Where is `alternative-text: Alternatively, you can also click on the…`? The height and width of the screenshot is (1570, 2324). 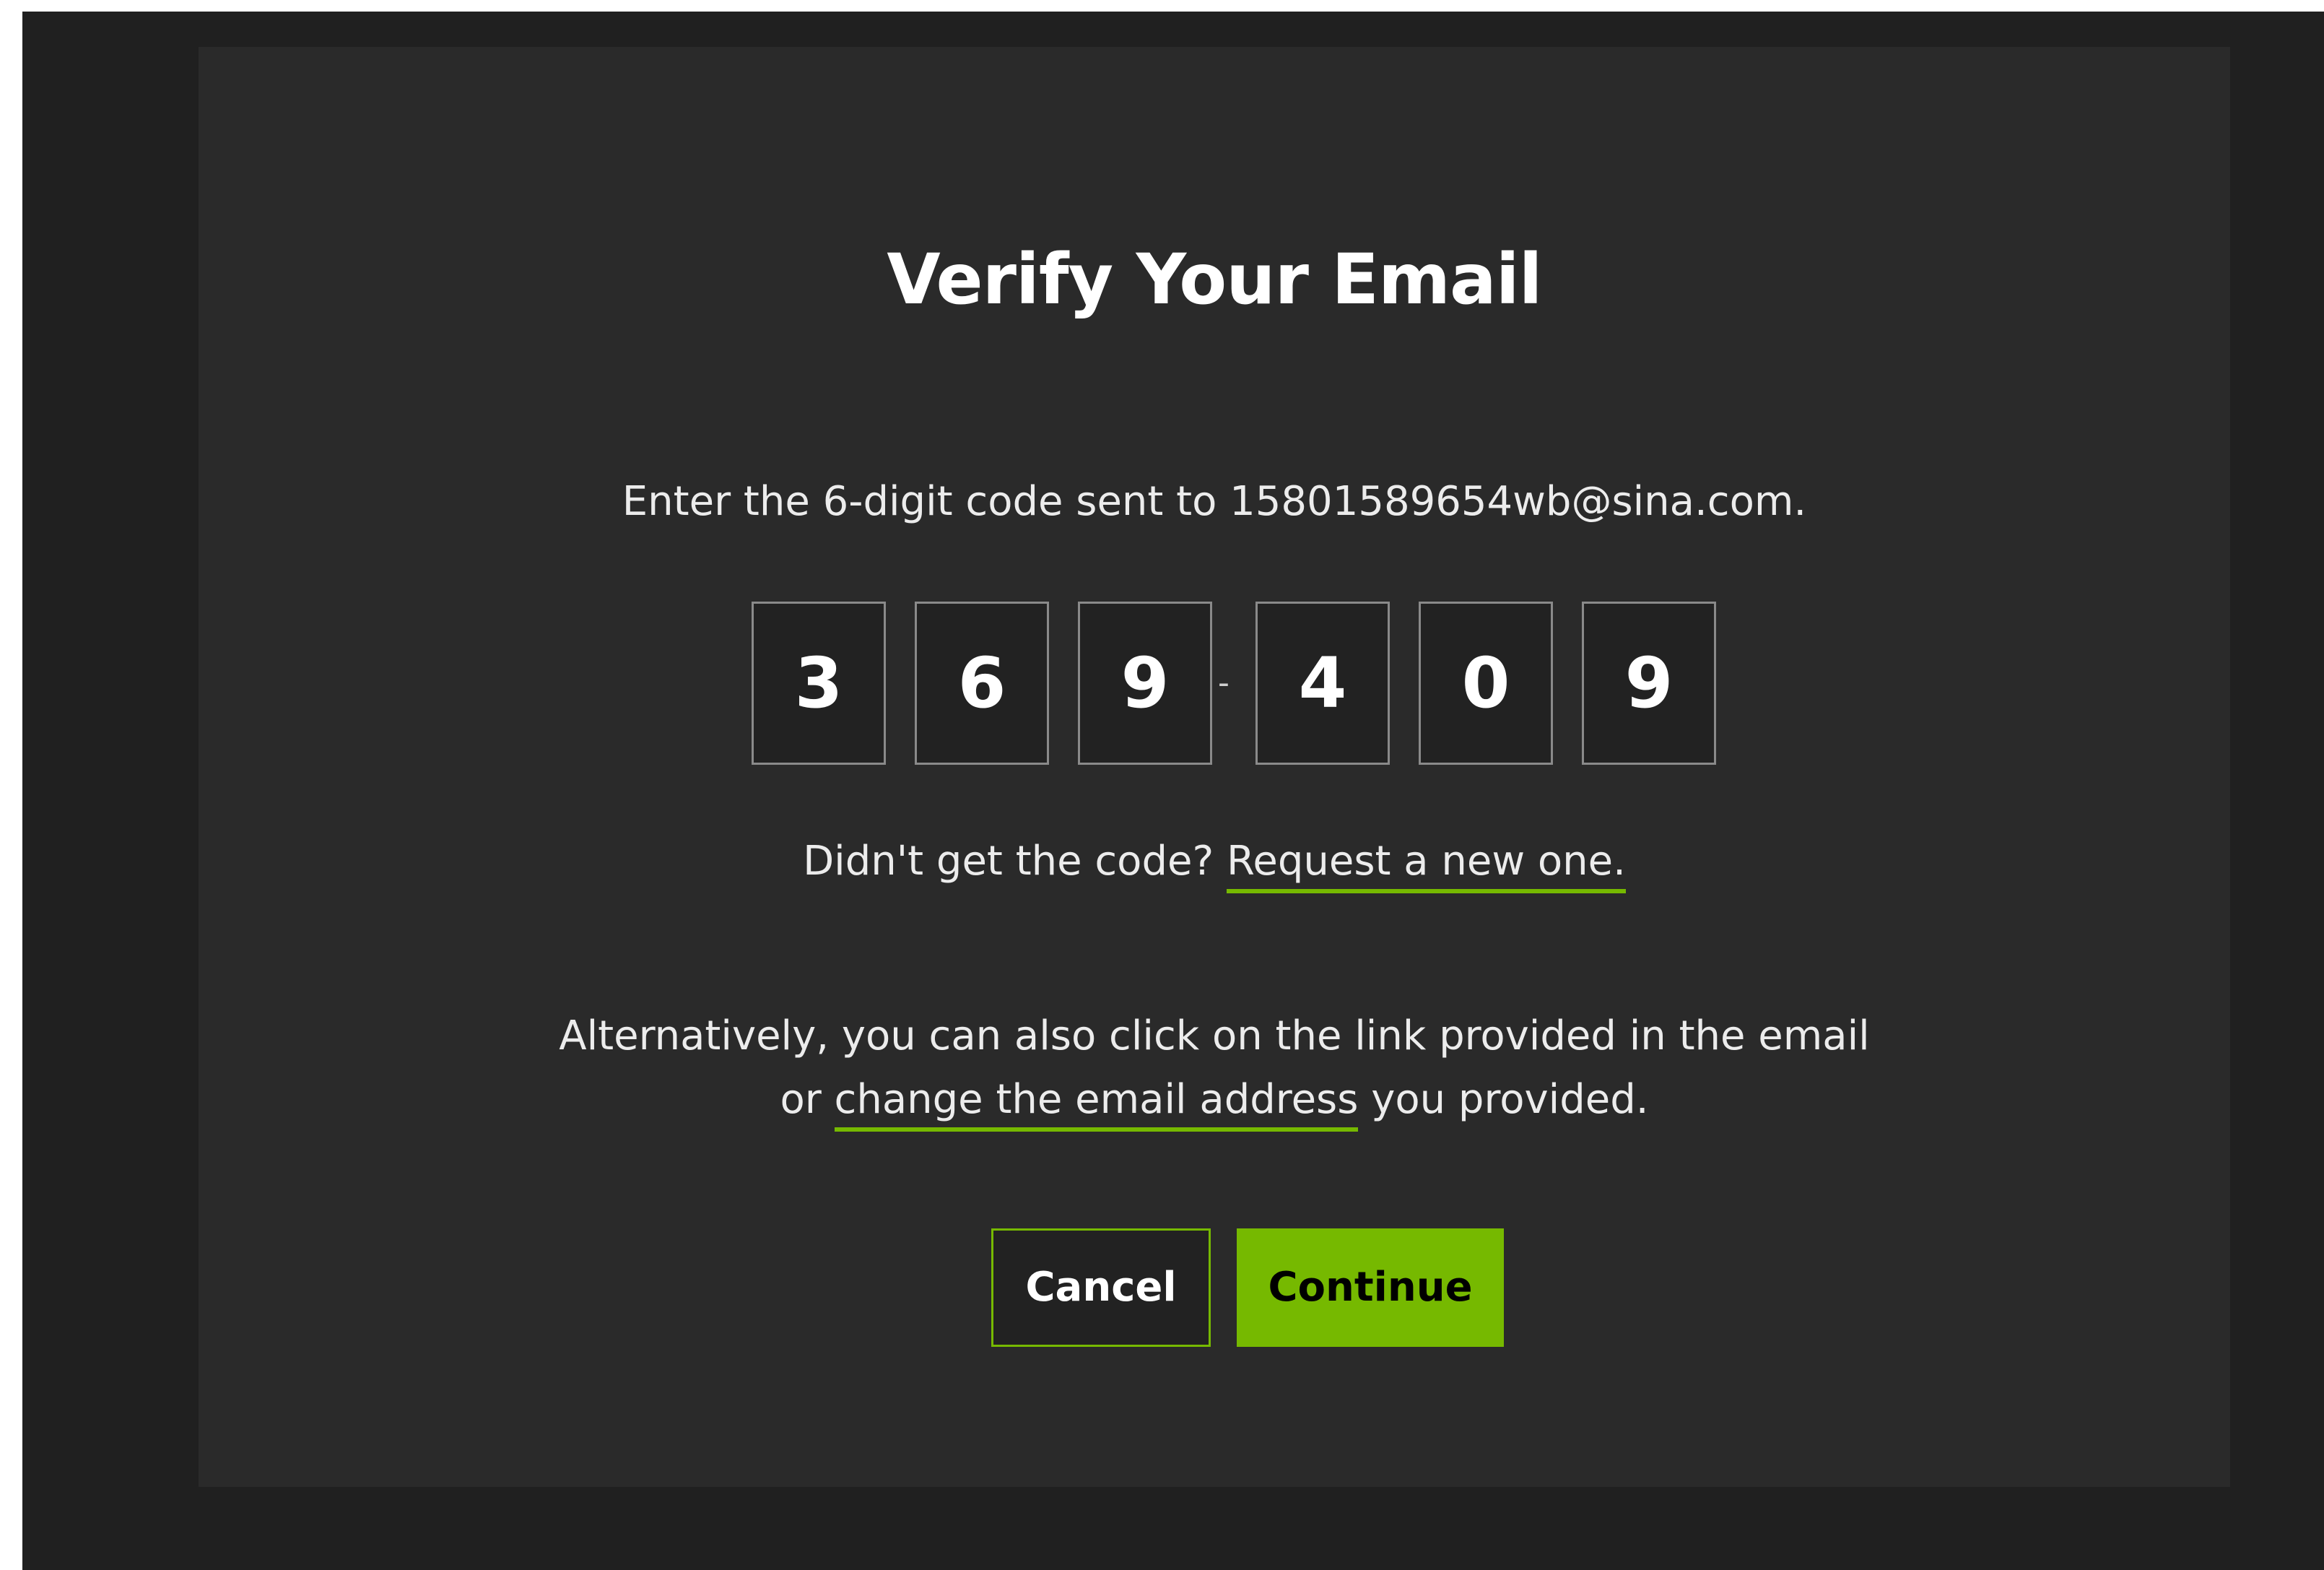 alternative-text: Alternatively, you can also click on the… is located at coordinates (1214, 1068).